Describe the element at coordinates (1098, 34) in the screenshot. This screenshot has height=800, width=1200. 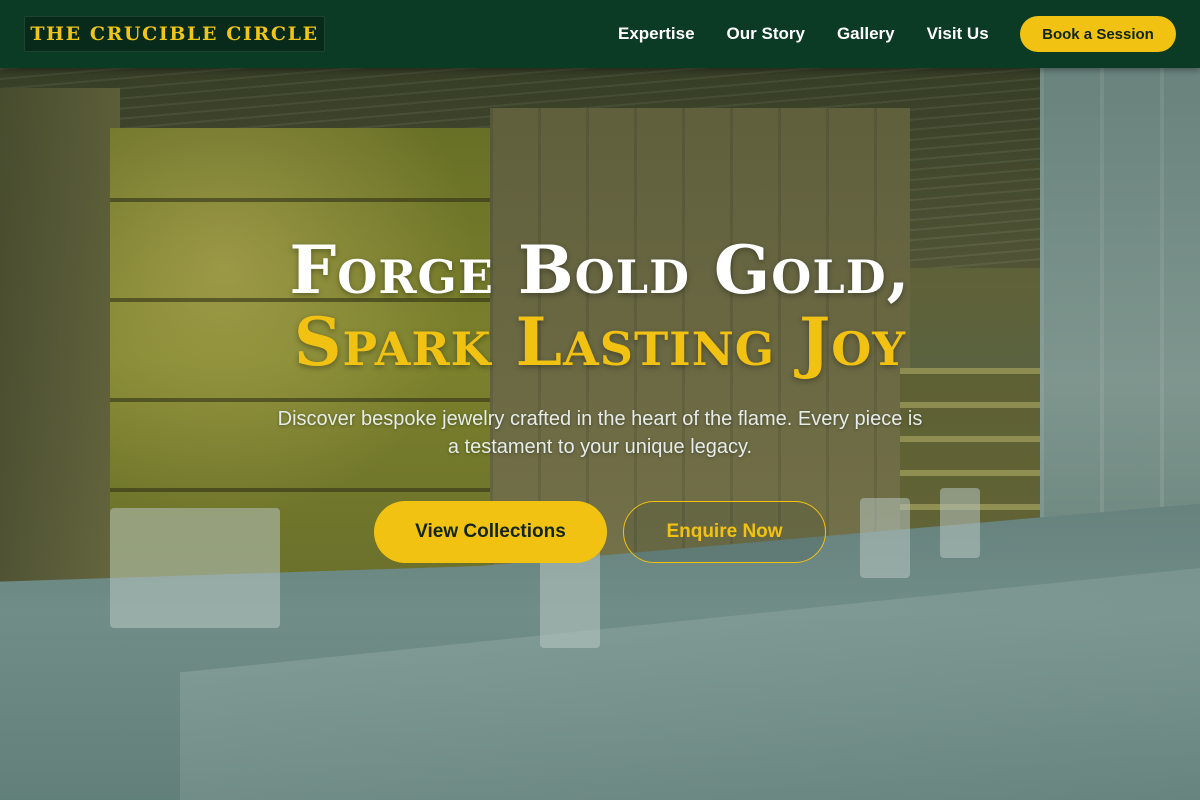
I see `book-session-button: Book a Session` at that location.